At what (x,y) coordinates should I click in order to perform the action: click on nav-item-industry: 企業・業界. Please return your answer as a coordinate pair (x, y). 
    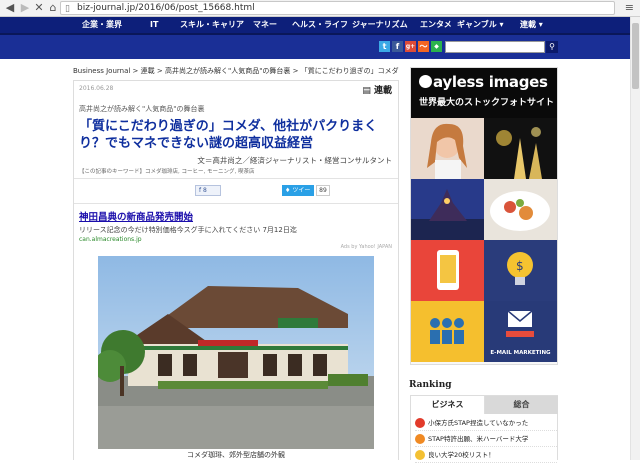
    Looking at the image, I should click on (102, 25).